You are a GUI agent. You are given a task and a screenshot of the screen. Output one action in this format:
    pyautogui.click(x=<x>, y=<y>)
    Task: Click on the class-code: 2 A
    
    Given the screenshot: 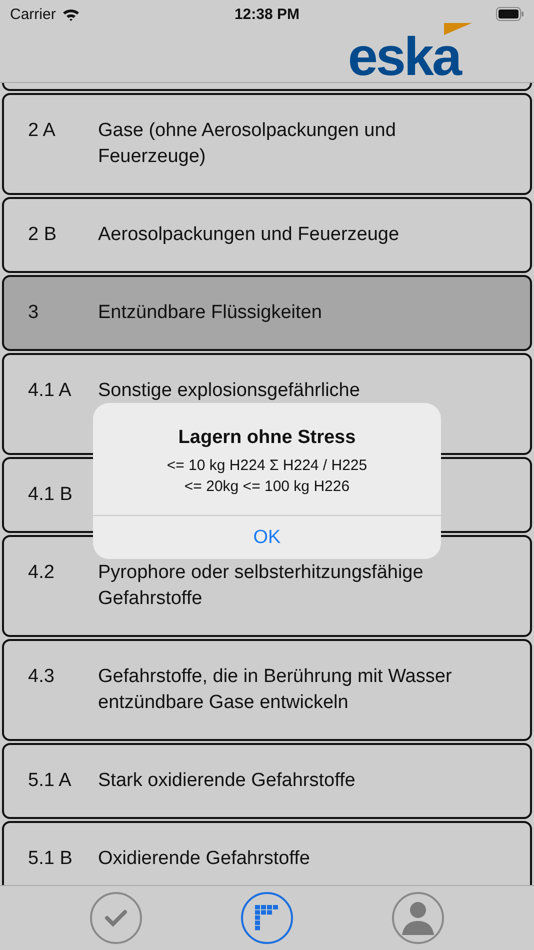 What is the action you would take?
    pyautogui.click(x=42, y=131)
    